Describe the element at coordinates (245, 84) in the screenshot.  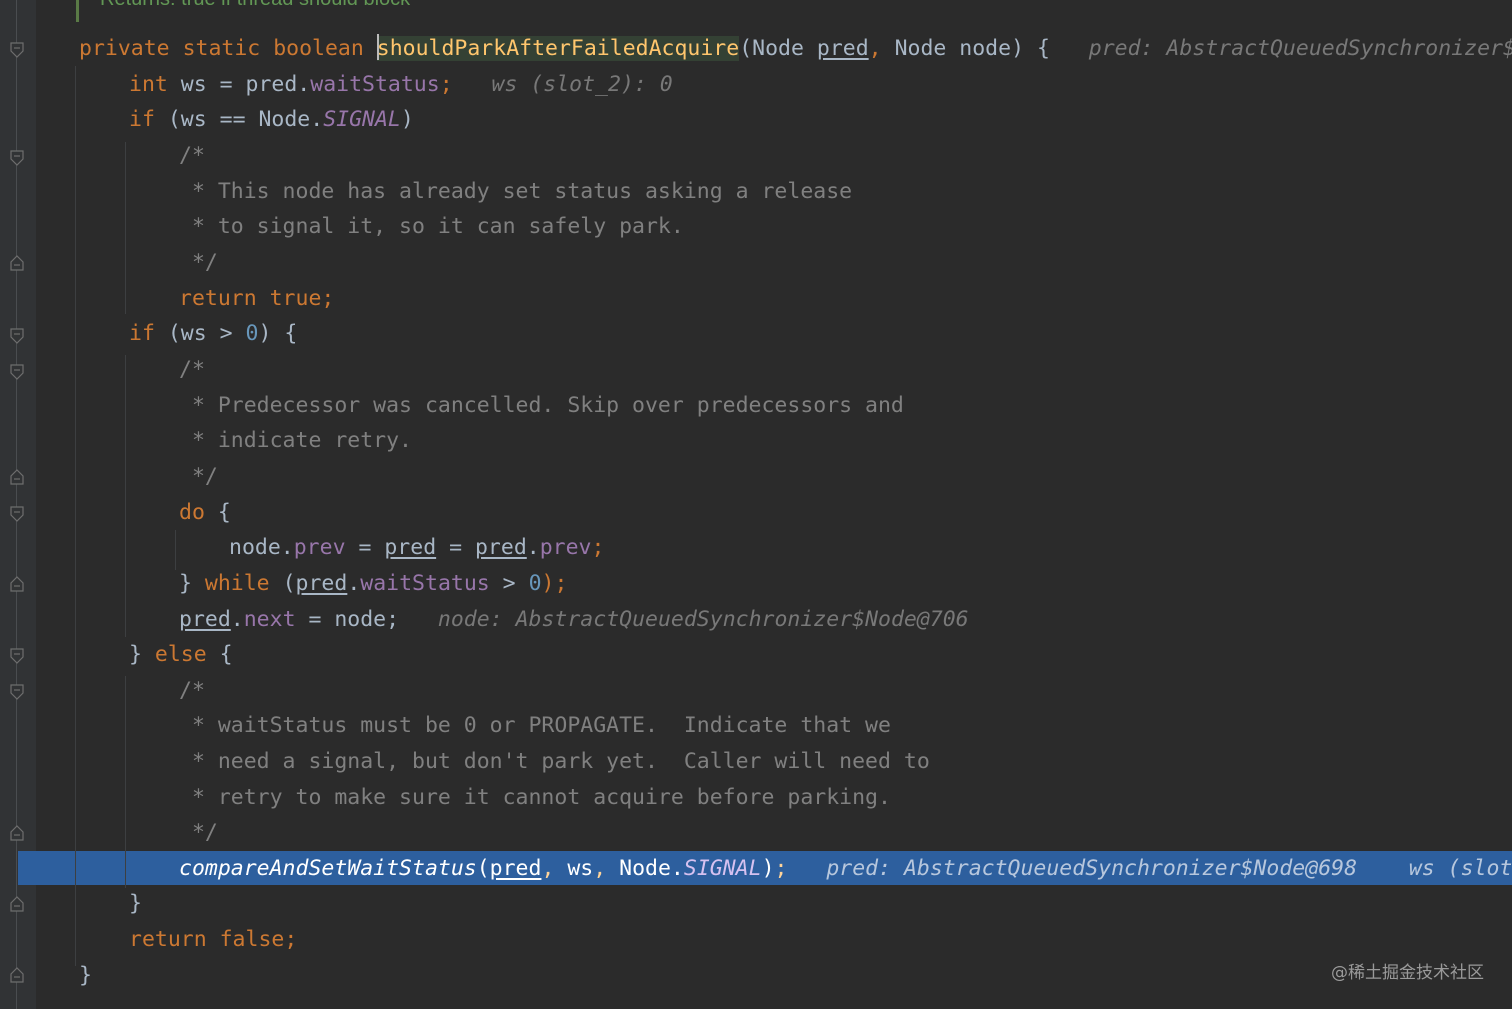
I see `code-text: ws = pred.` at that location.